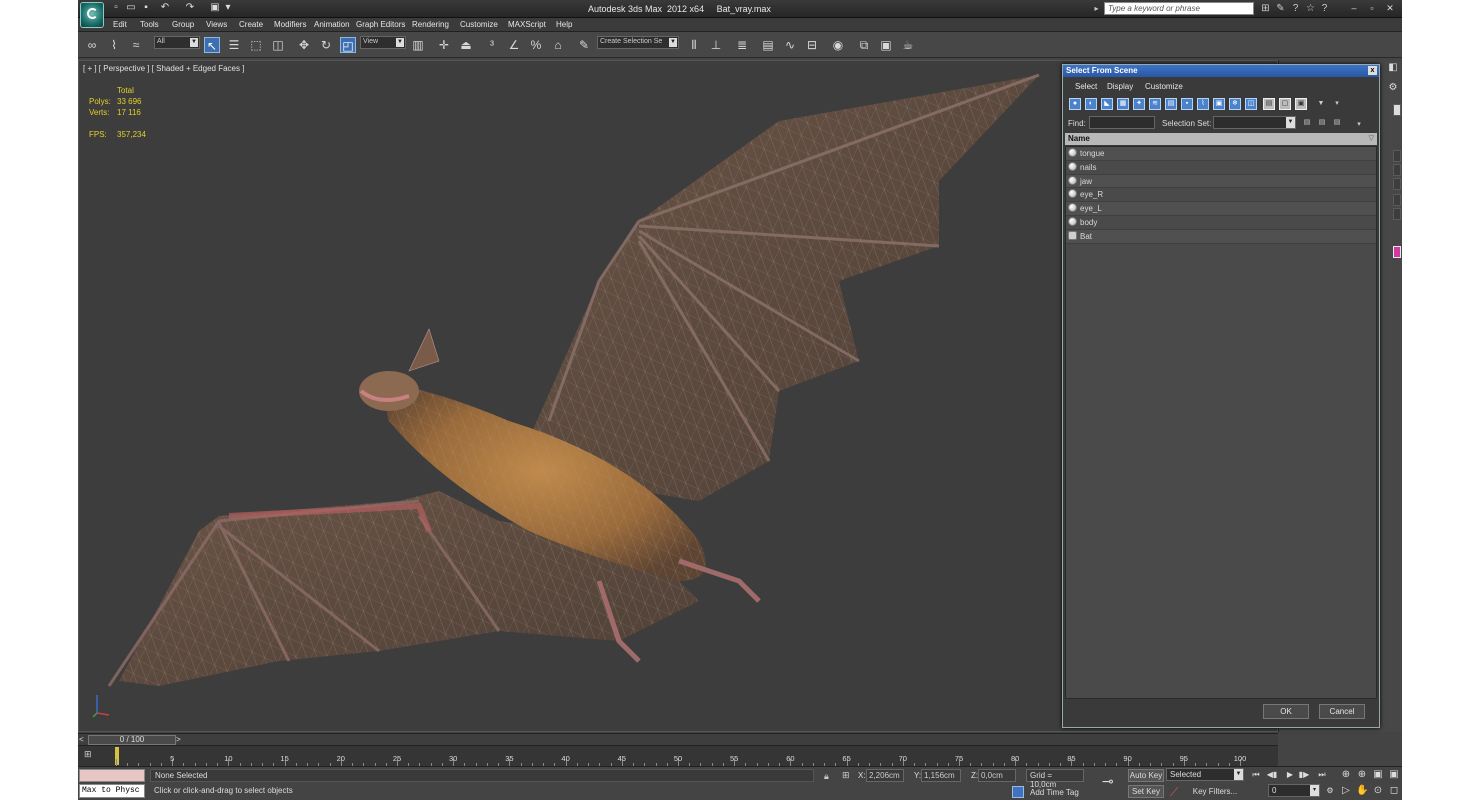 Image resolution: width=1480 pixels, height=800 pixels. I want to click on add-time-tag-button: Add Time Tag, so click(1054, 792).